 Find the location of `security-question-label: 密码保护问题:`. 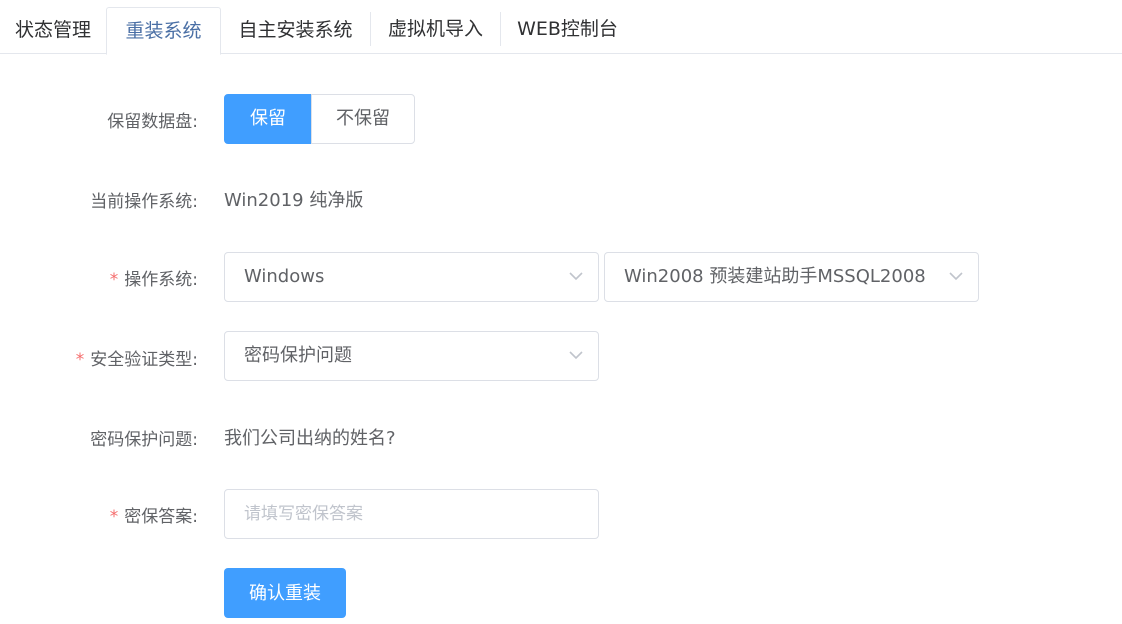

security-question-label: 密码保护问题: is located at coordinates (144, 440).